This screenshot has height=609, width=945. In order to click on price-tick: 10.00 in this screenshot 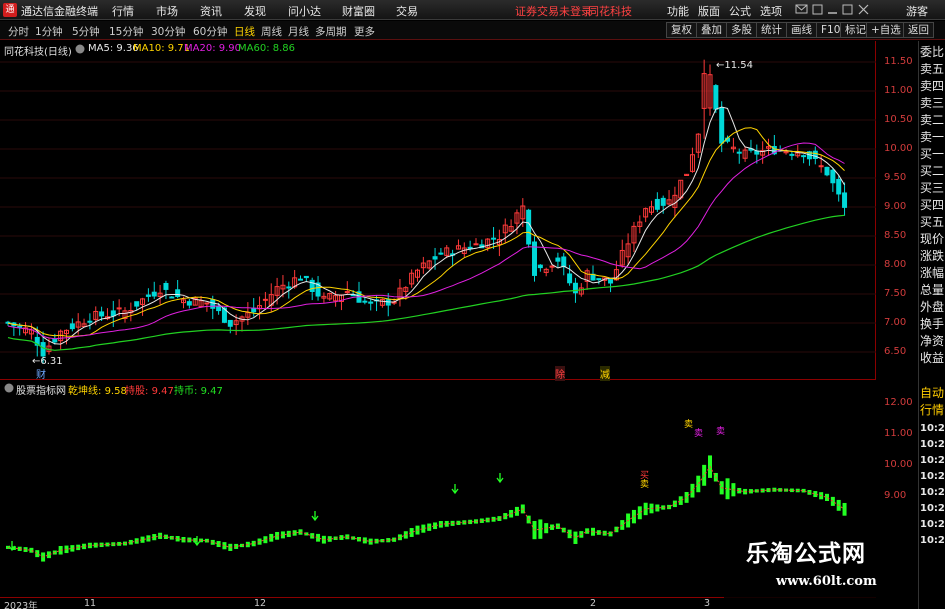, I will do `click(898, 148)`.